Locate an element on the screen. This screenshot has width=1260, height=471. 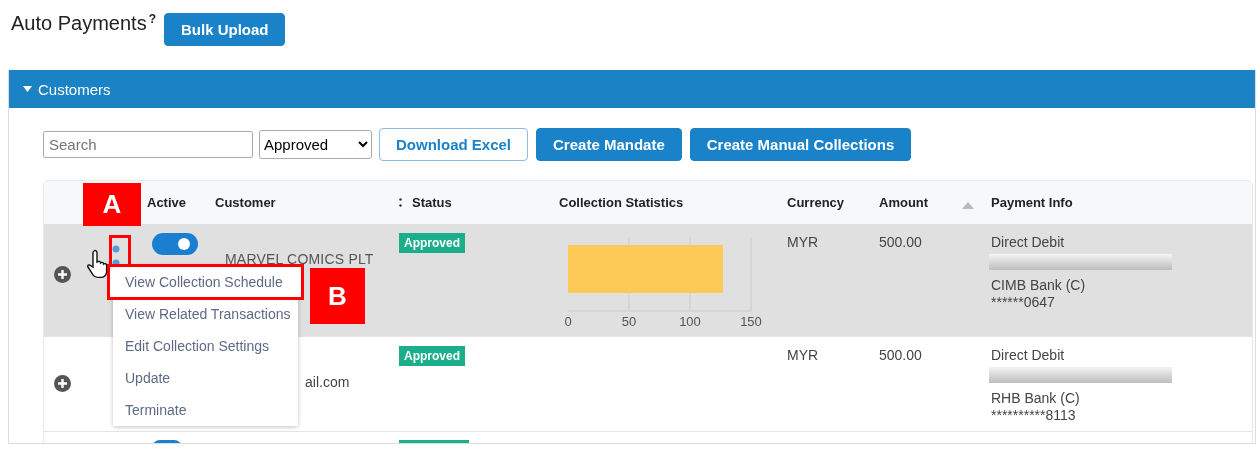
axis-tick-label: 100 is located at coordinates (690, 321).